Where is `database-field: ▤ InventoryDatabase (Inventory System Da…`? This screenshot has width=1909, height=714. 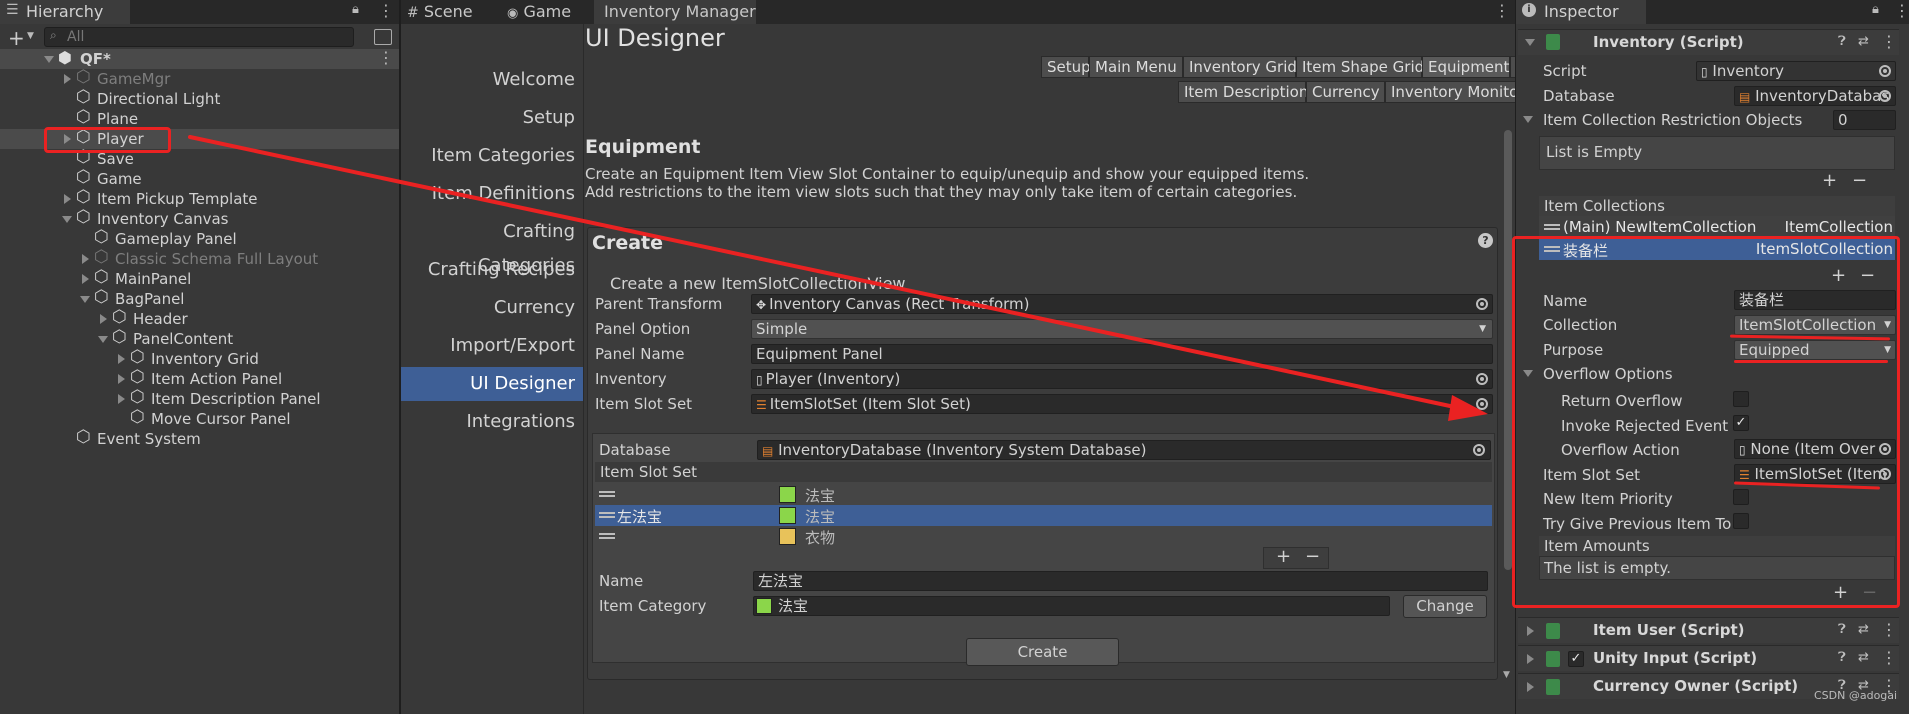 database-field: ▤ InventoryDatabase (Inventory System Da… is located at coordinates (1124, 450).